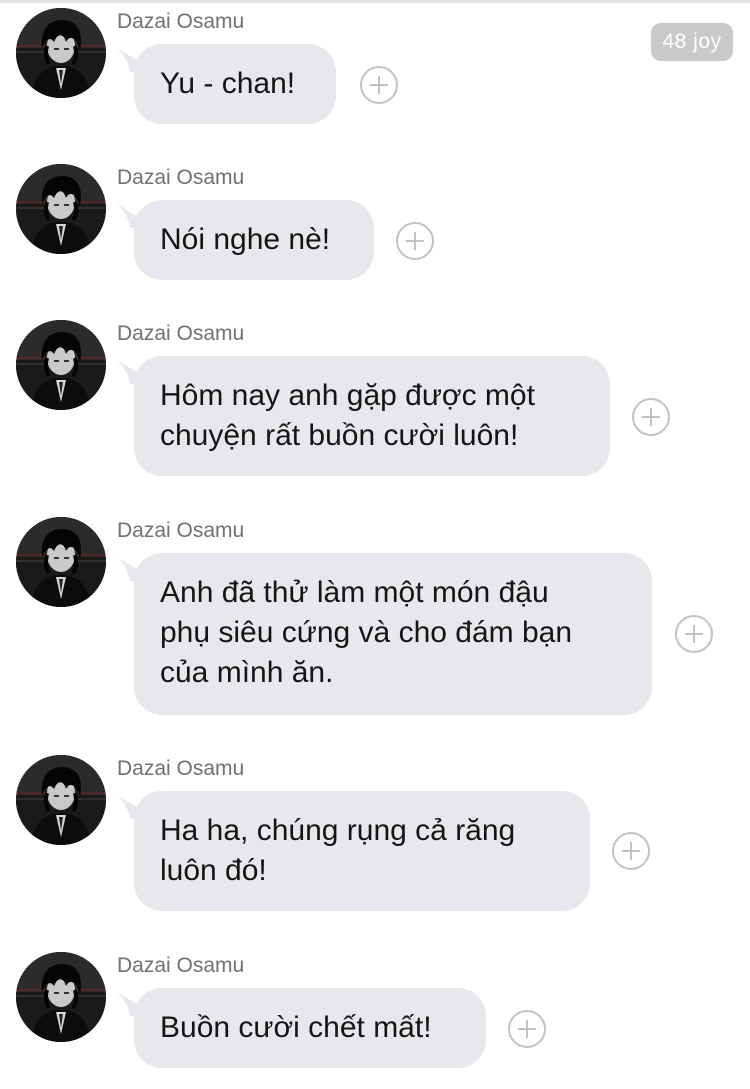  Describe the element at coordinates (366, 632) in the screenshot. I see `message-text: phụ siêu cứng và cho đám bạn` at that location.